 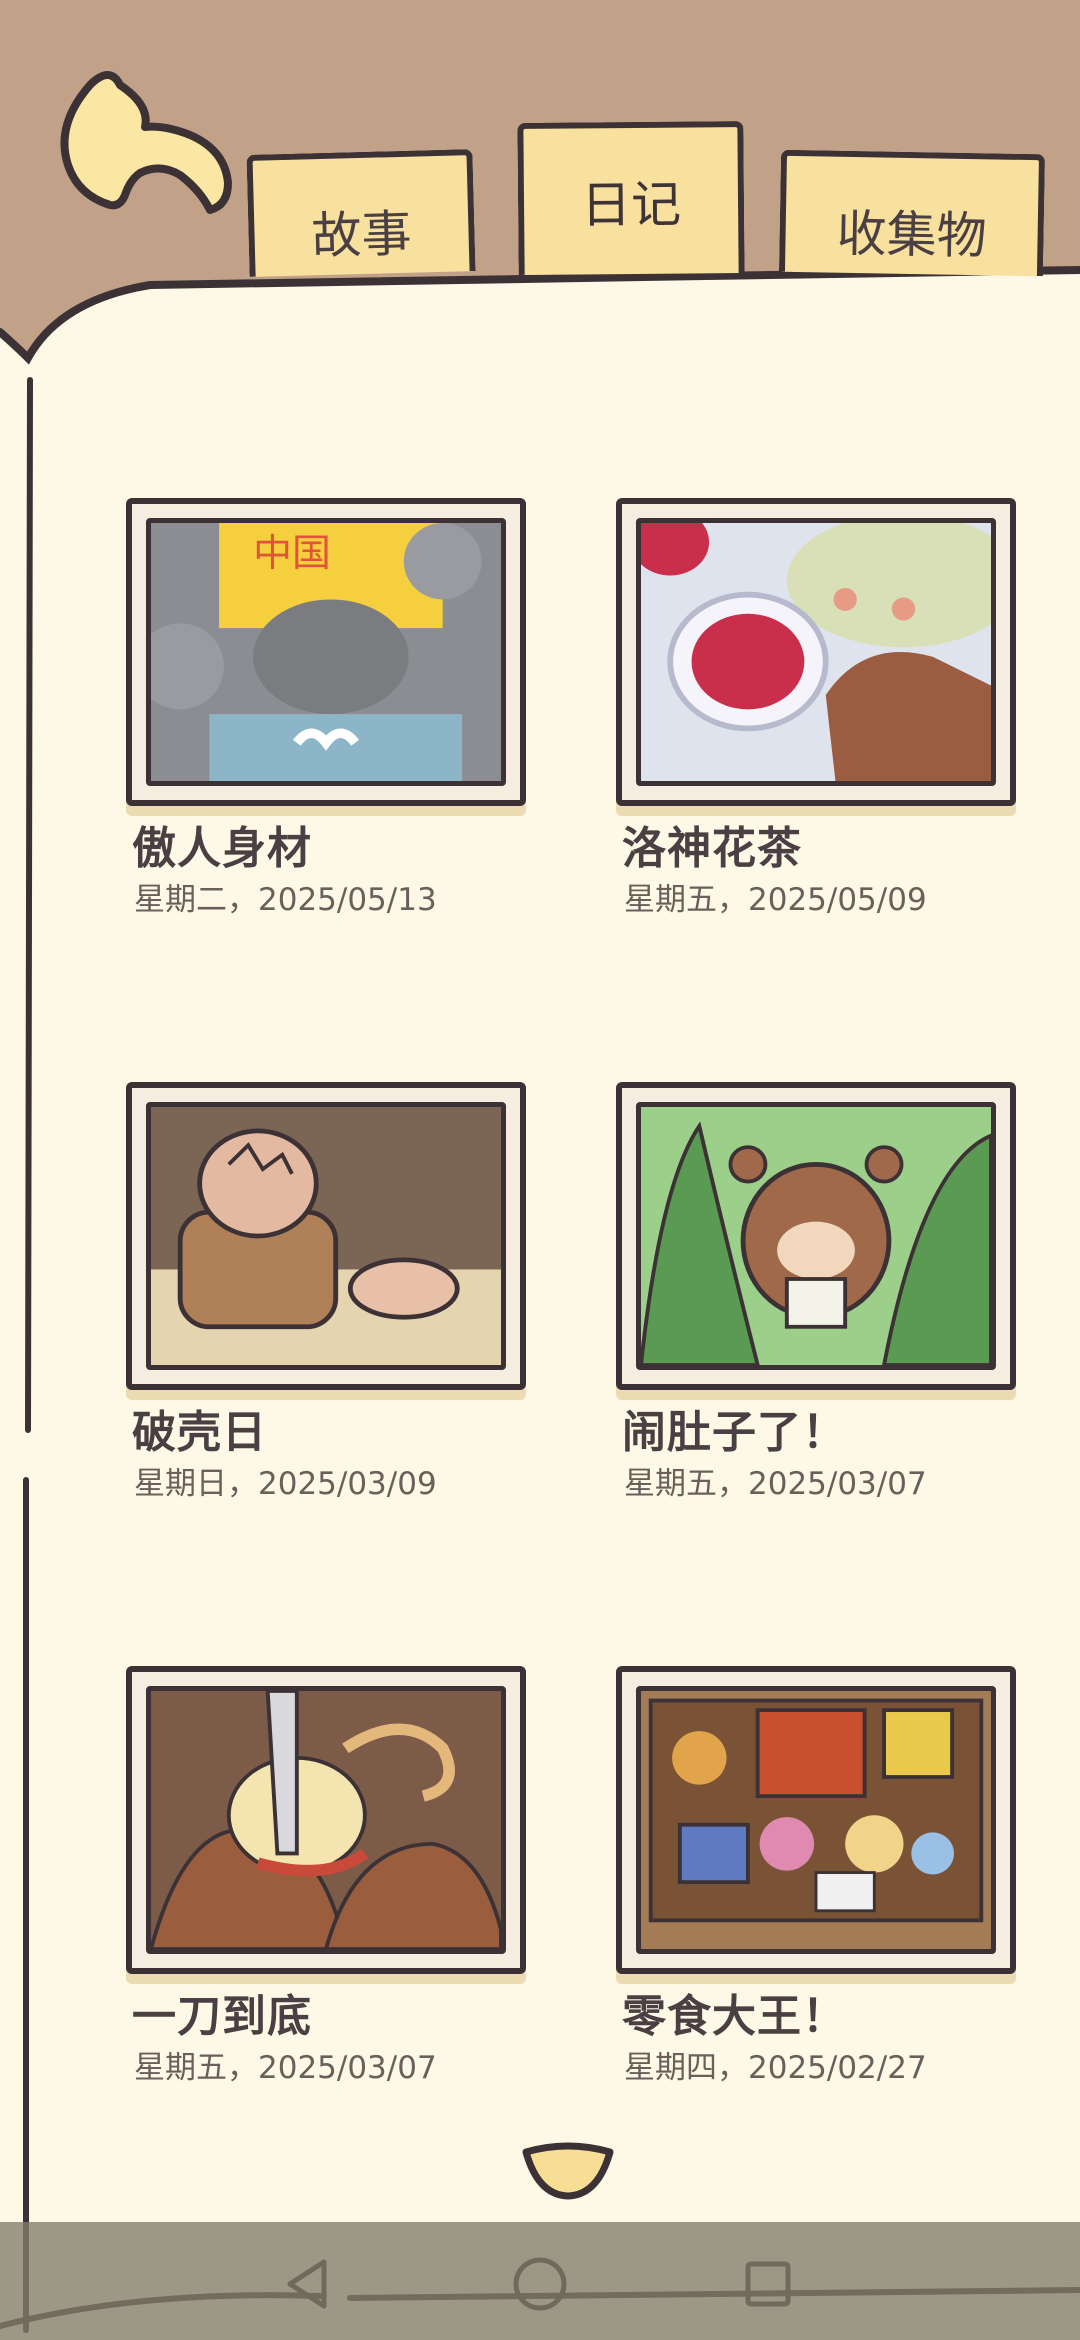 What do you see at coordinates (199, 1432) in the screenshot?
I see `diary-title: 破壳日` at bounding box center [199, 1432].